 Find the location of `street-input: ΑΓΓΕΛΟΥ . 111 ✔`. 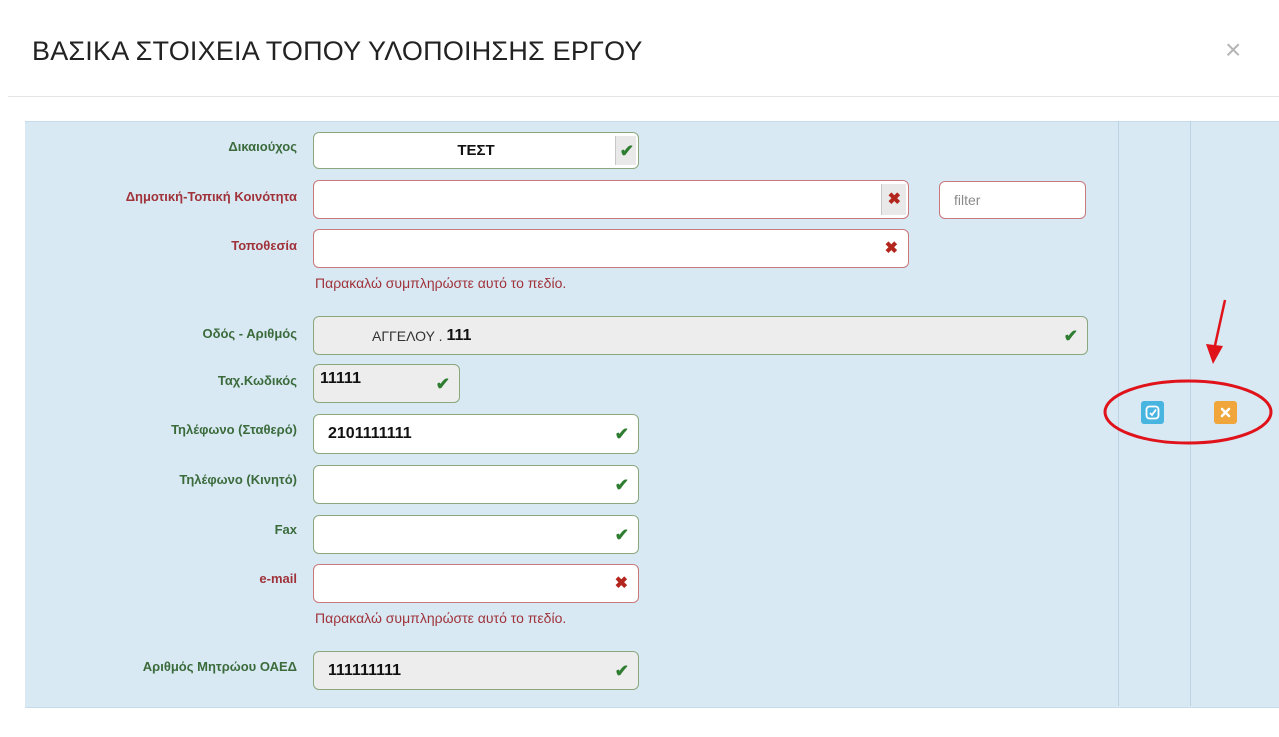

street-input: ΑΓΓΕΛΟΥ . 111 ✔ is located at coordinates (700, 335).